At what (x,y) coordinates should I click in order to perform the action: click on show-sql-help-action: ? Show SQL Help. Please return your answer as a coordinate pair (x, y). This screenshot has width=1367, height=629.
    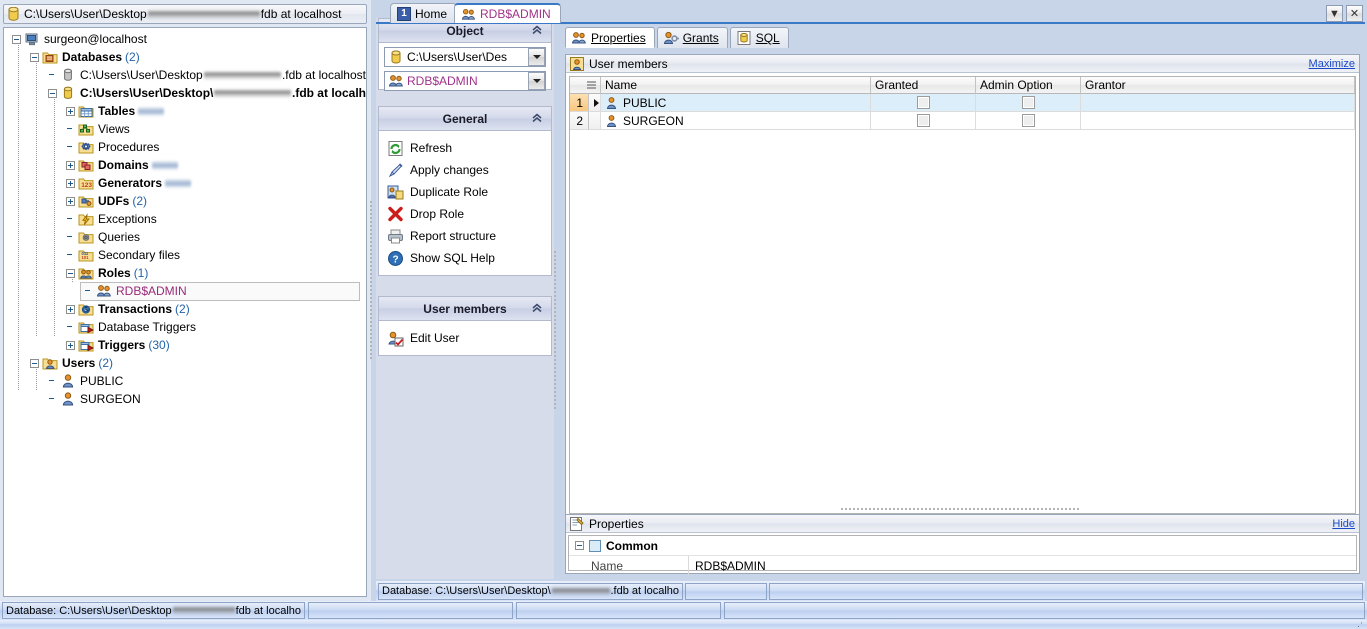
    Looking at the image, I should click on (465, 258).